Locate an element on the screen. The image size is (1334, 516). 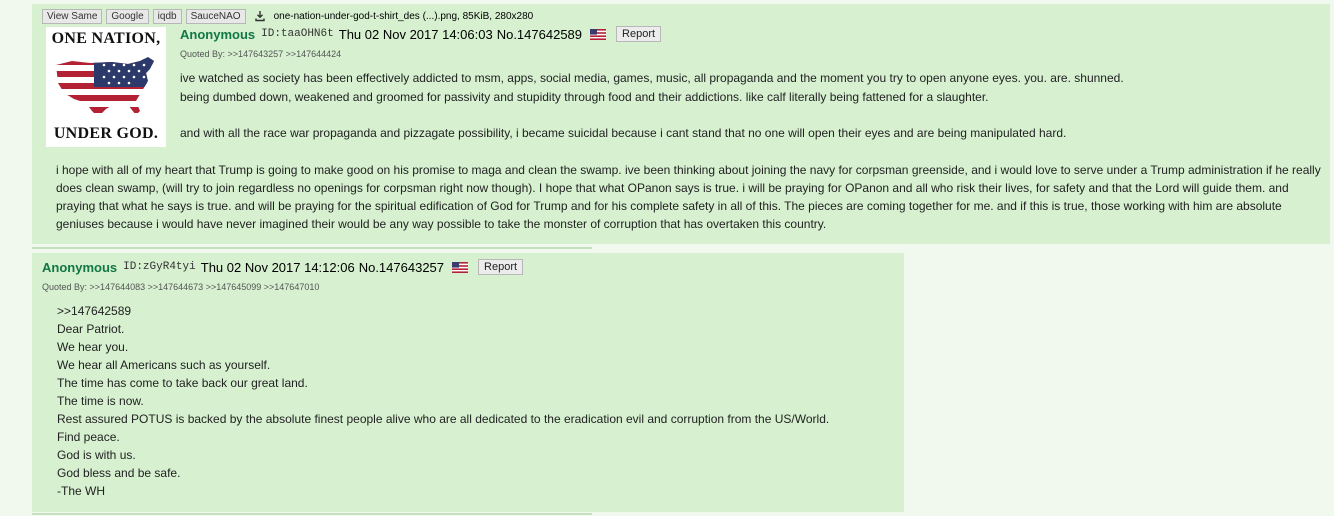
quote-link: >>147644424 is located at coordinates (314, 54).